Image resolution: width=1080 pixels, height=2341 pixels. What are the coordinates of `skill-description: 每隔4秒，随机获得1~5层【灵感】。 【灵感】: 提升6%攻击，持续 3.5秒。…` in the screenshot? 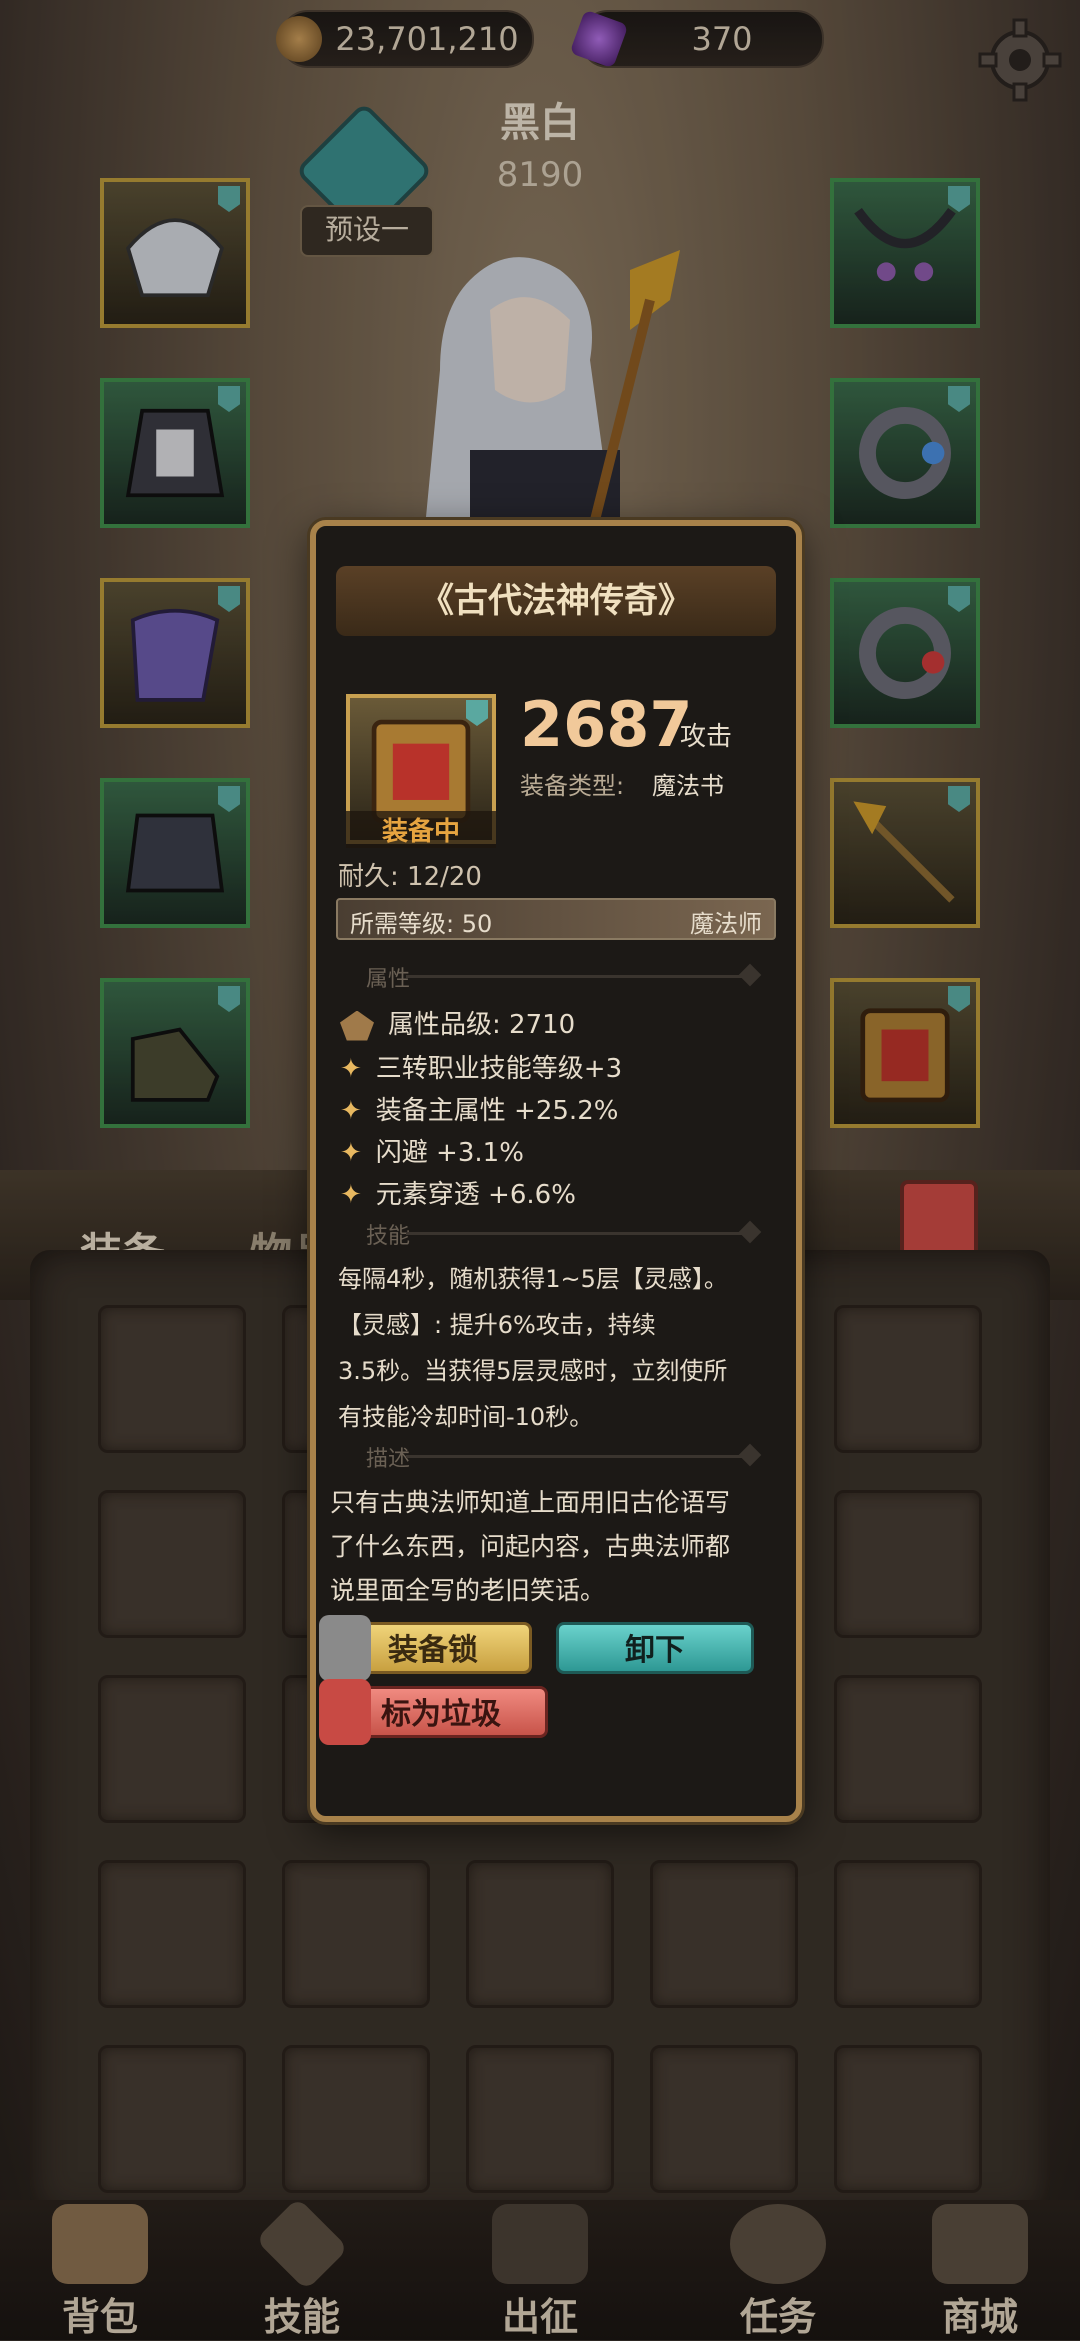 It's located at (558, 1348).